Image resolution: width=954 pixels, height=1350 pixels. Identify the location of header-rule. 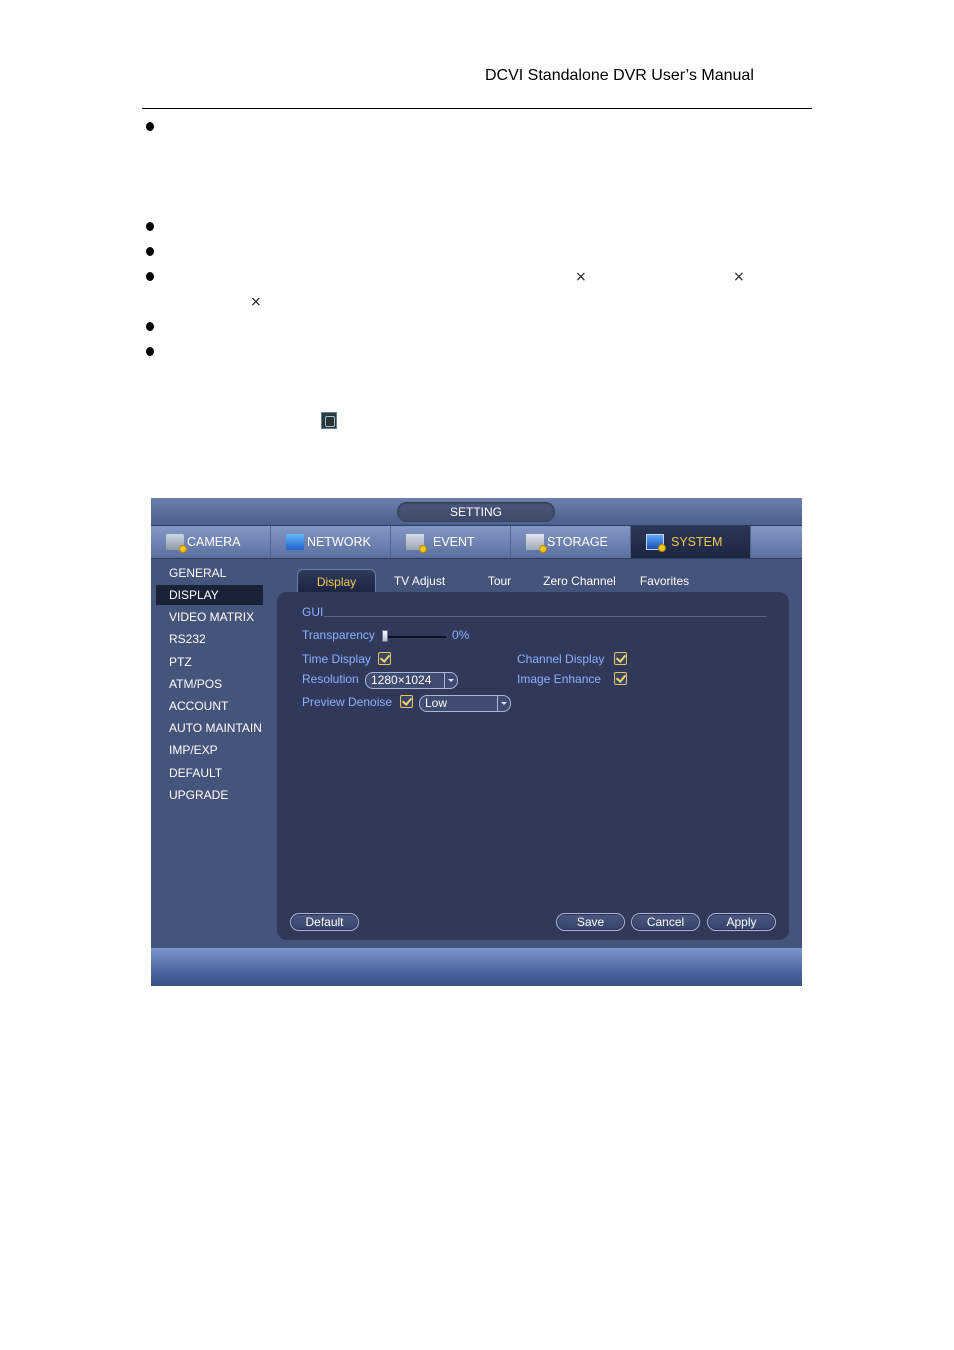
(477, 108).